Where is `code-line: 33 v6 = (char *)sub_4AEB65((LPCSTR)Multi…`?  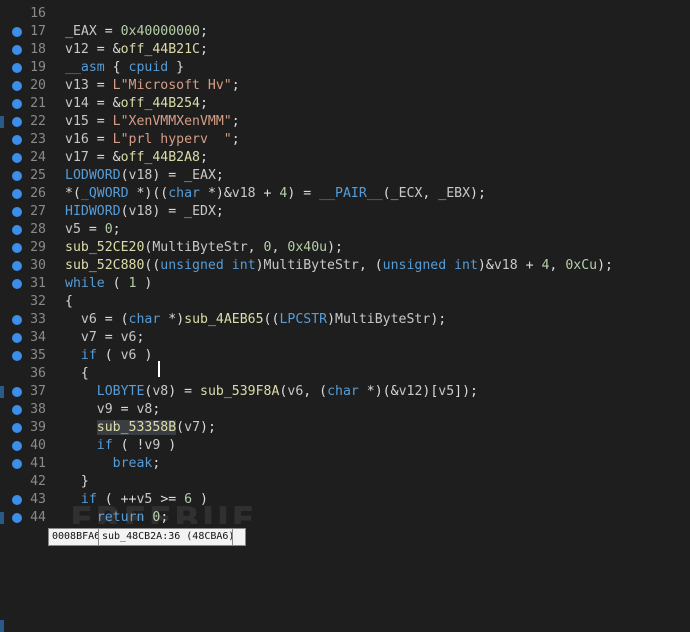 code-line: 33 v6 = (char *)sub_4AEB65((LPCSTR)Multi… is located at coordinates (345, 320).